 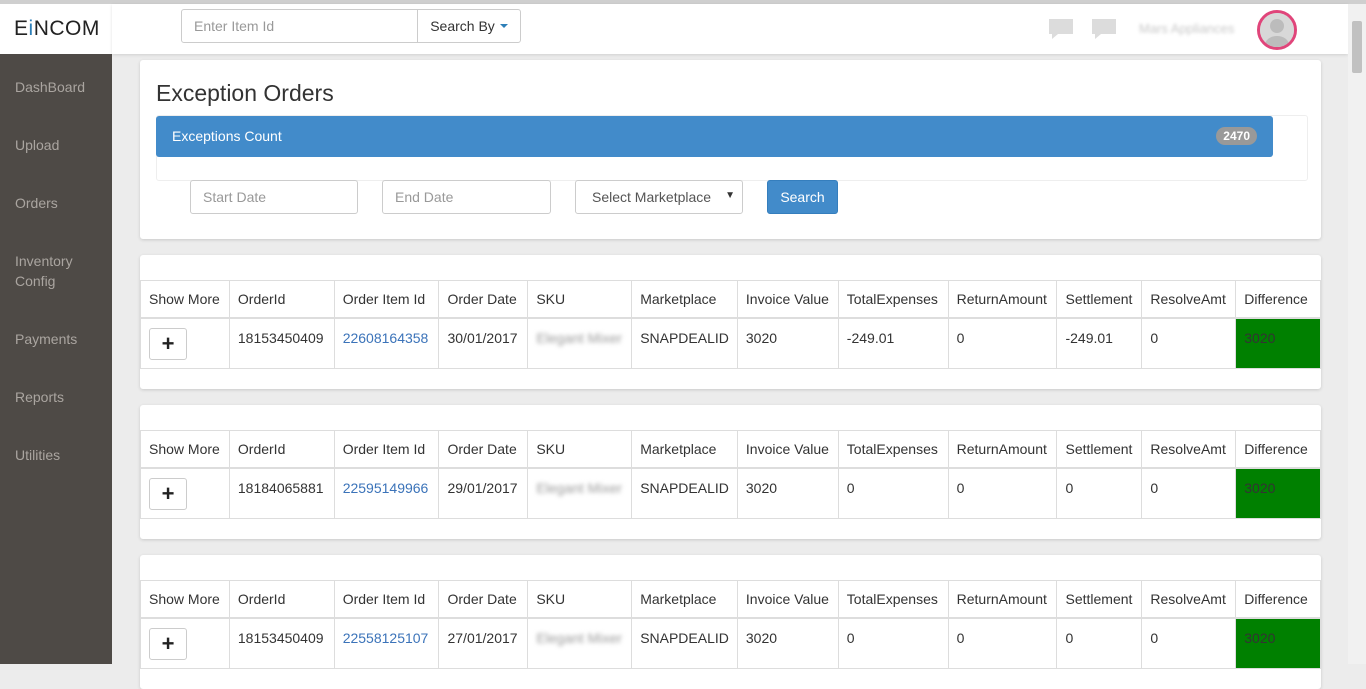 I want to click on sidebar-item-upload: Upload, so click(x=60, y=145).